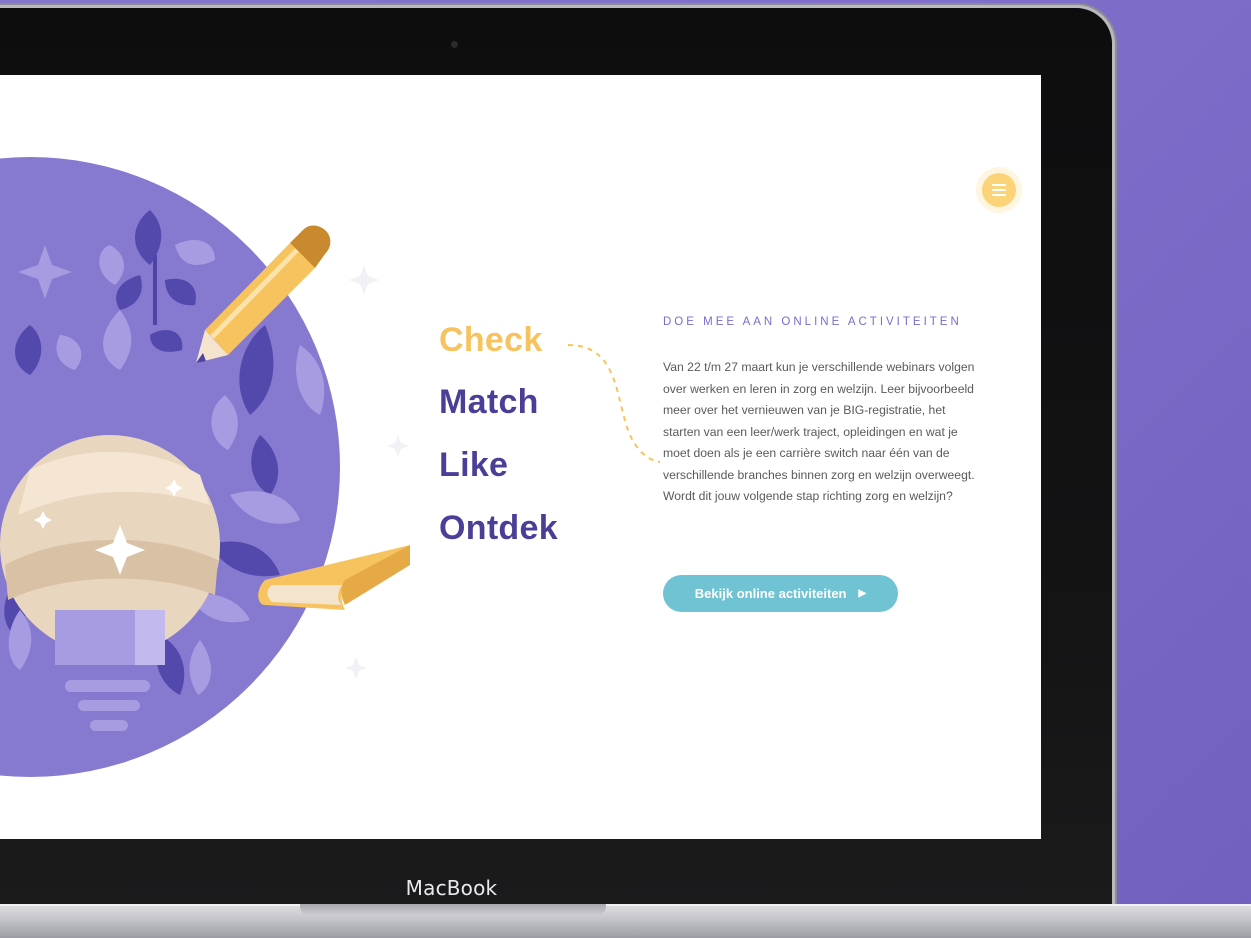  Describe the element at coordinates (770, 593) in the screenshot. I see `cta-label: Bekijk online activiteiten` at that location.